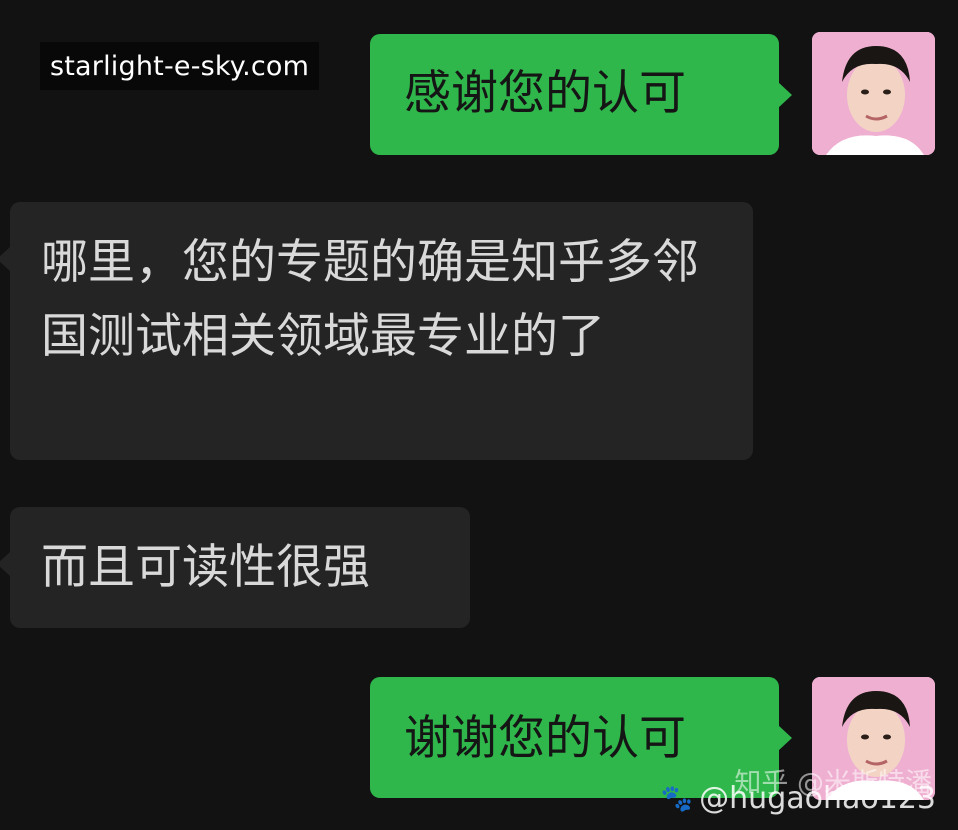 This screenshot has height=830, width=958. I want to click on message-text: 感谢您的认可, so click(545, 93).